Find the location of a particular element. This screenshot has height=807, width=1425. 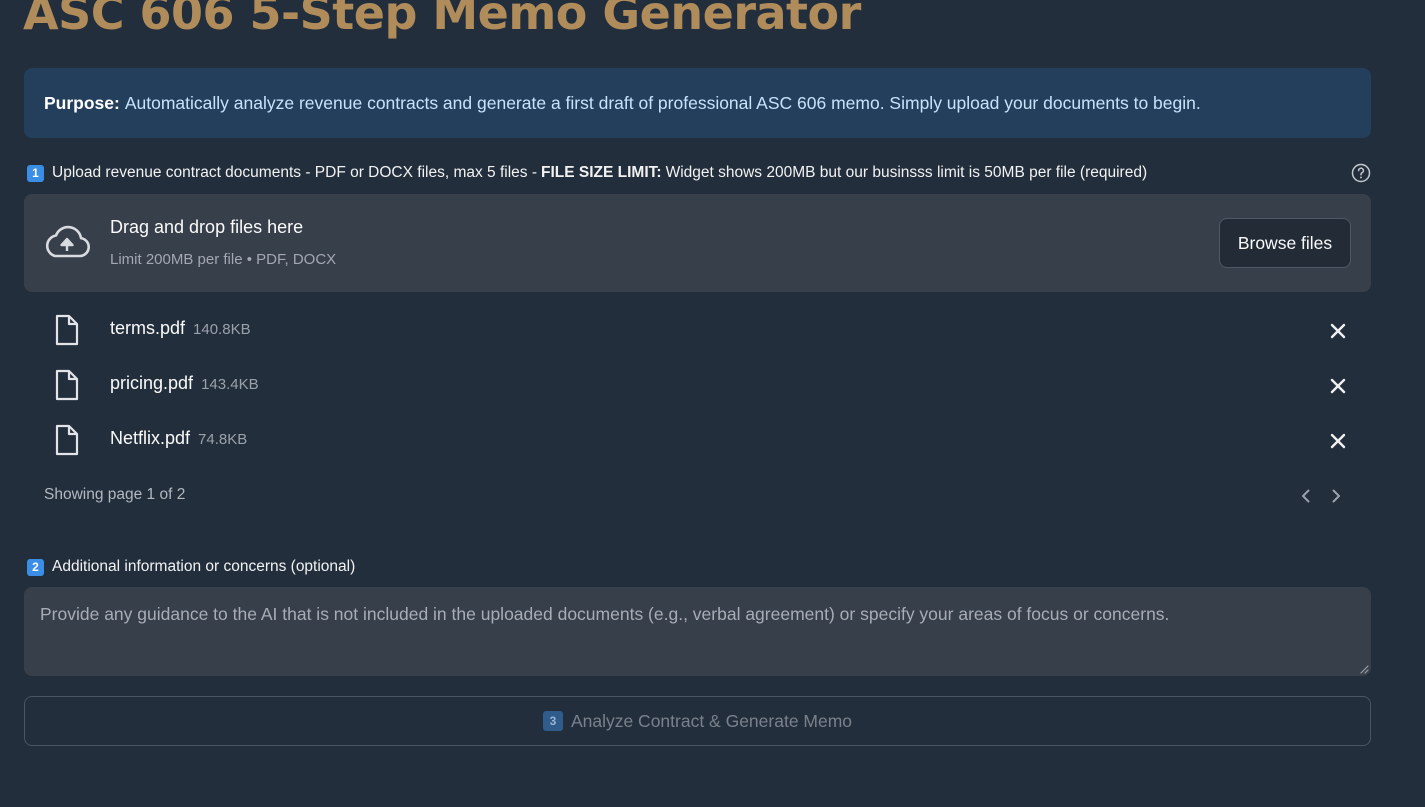

file-name: Netflix.pdf is located at coordinates (150, 438).